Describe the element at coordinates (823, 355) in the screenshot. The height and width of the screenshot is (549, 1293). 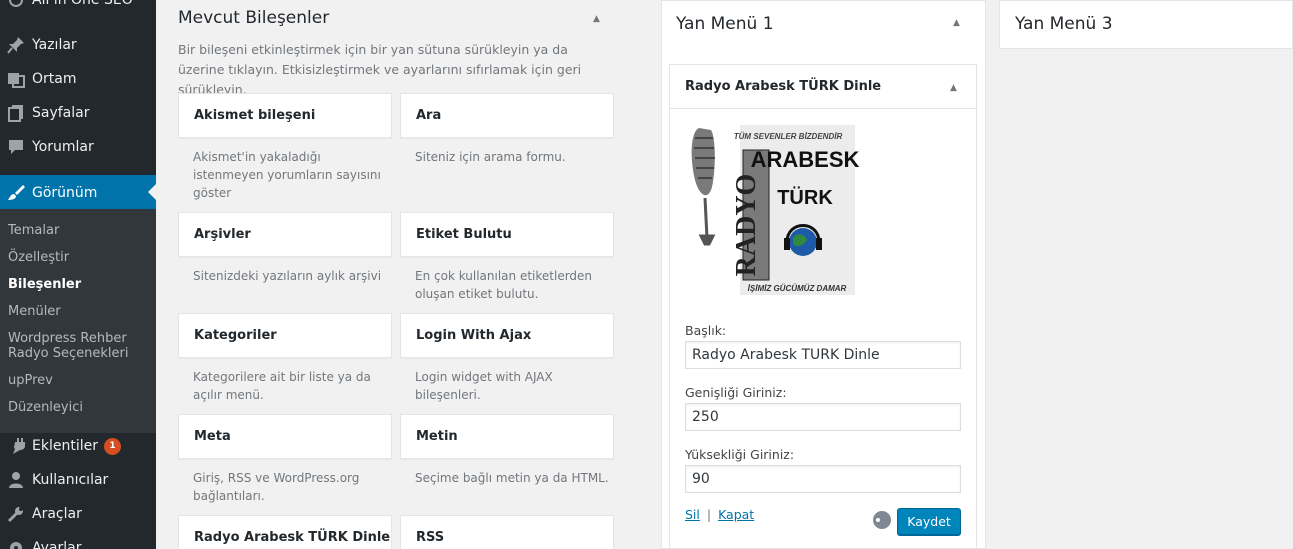
I see `title-input` at that location.